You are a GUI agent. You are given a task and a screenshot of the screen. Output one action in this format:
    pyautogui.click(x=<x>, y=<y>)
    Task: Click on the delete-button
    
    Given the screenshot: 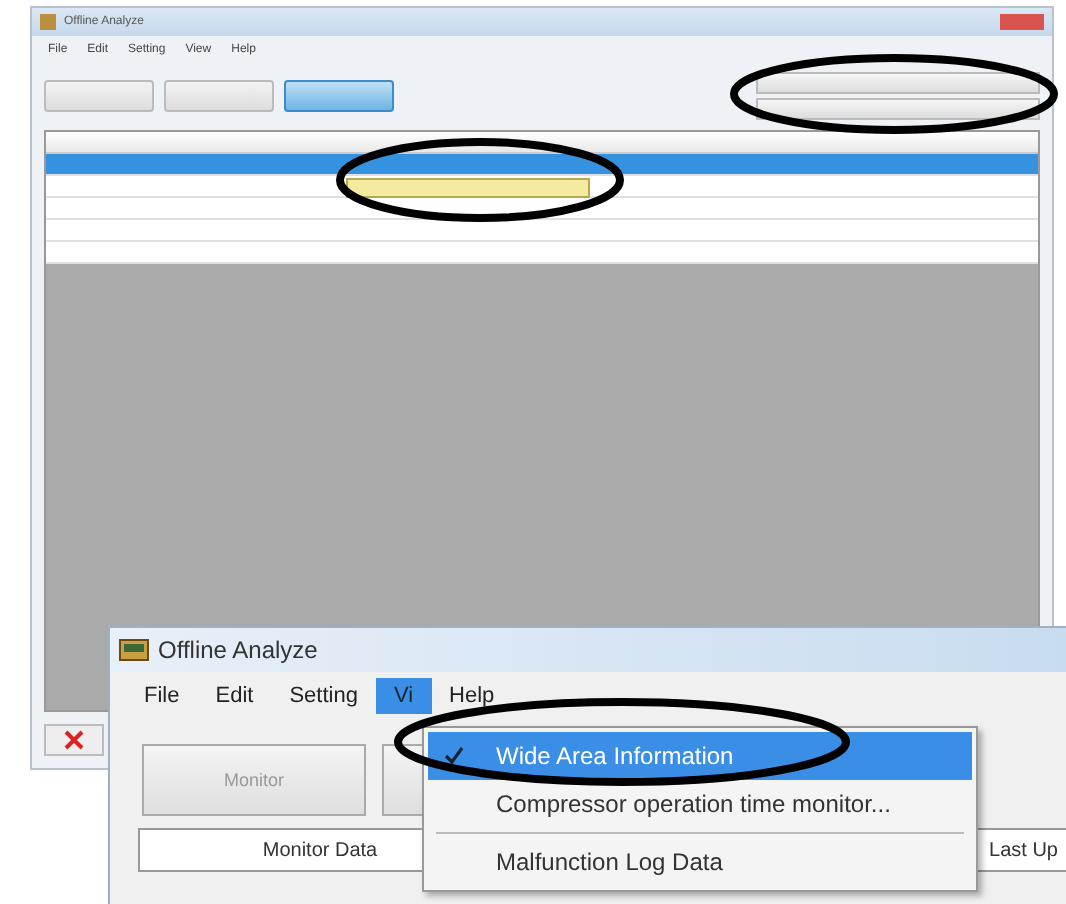 What is the action you would take?
    pyautogui.click(x=74, y=740)
    